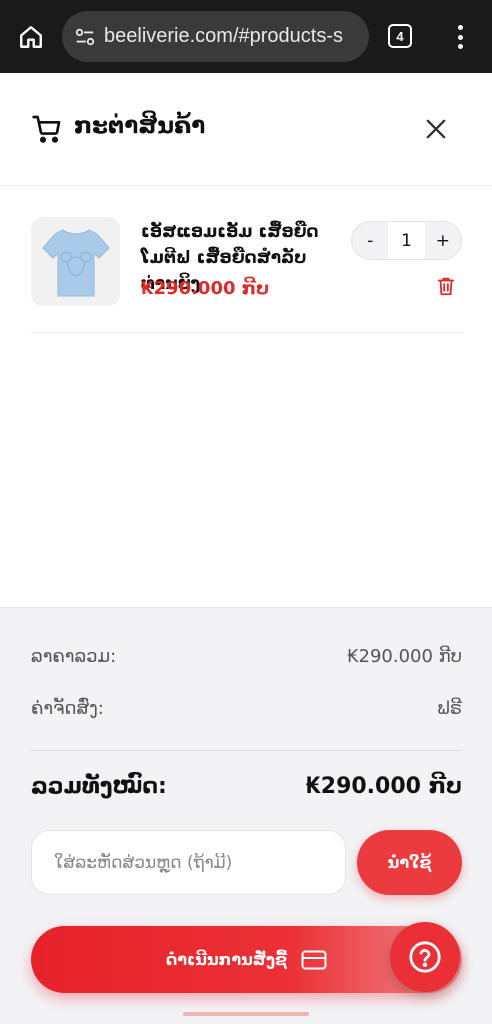  What do you see at coordinates (223, 36) in the screenshot?
I see `url-text: beeliverie.com/#products-s` at bounding box center [223, 36].